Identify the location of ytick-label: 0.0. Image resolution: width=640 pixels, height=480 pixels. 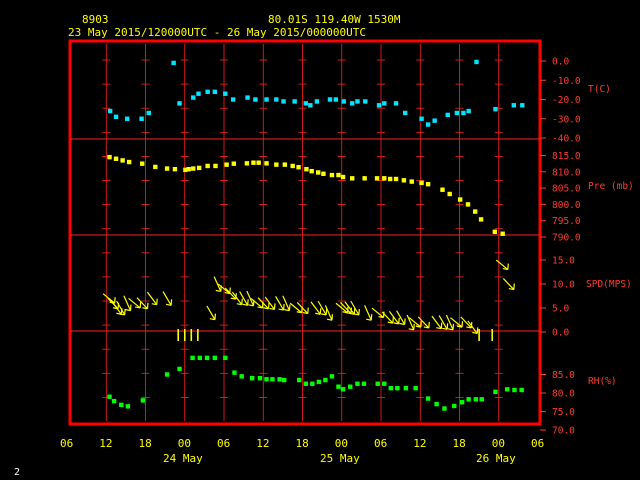
(560, 333).